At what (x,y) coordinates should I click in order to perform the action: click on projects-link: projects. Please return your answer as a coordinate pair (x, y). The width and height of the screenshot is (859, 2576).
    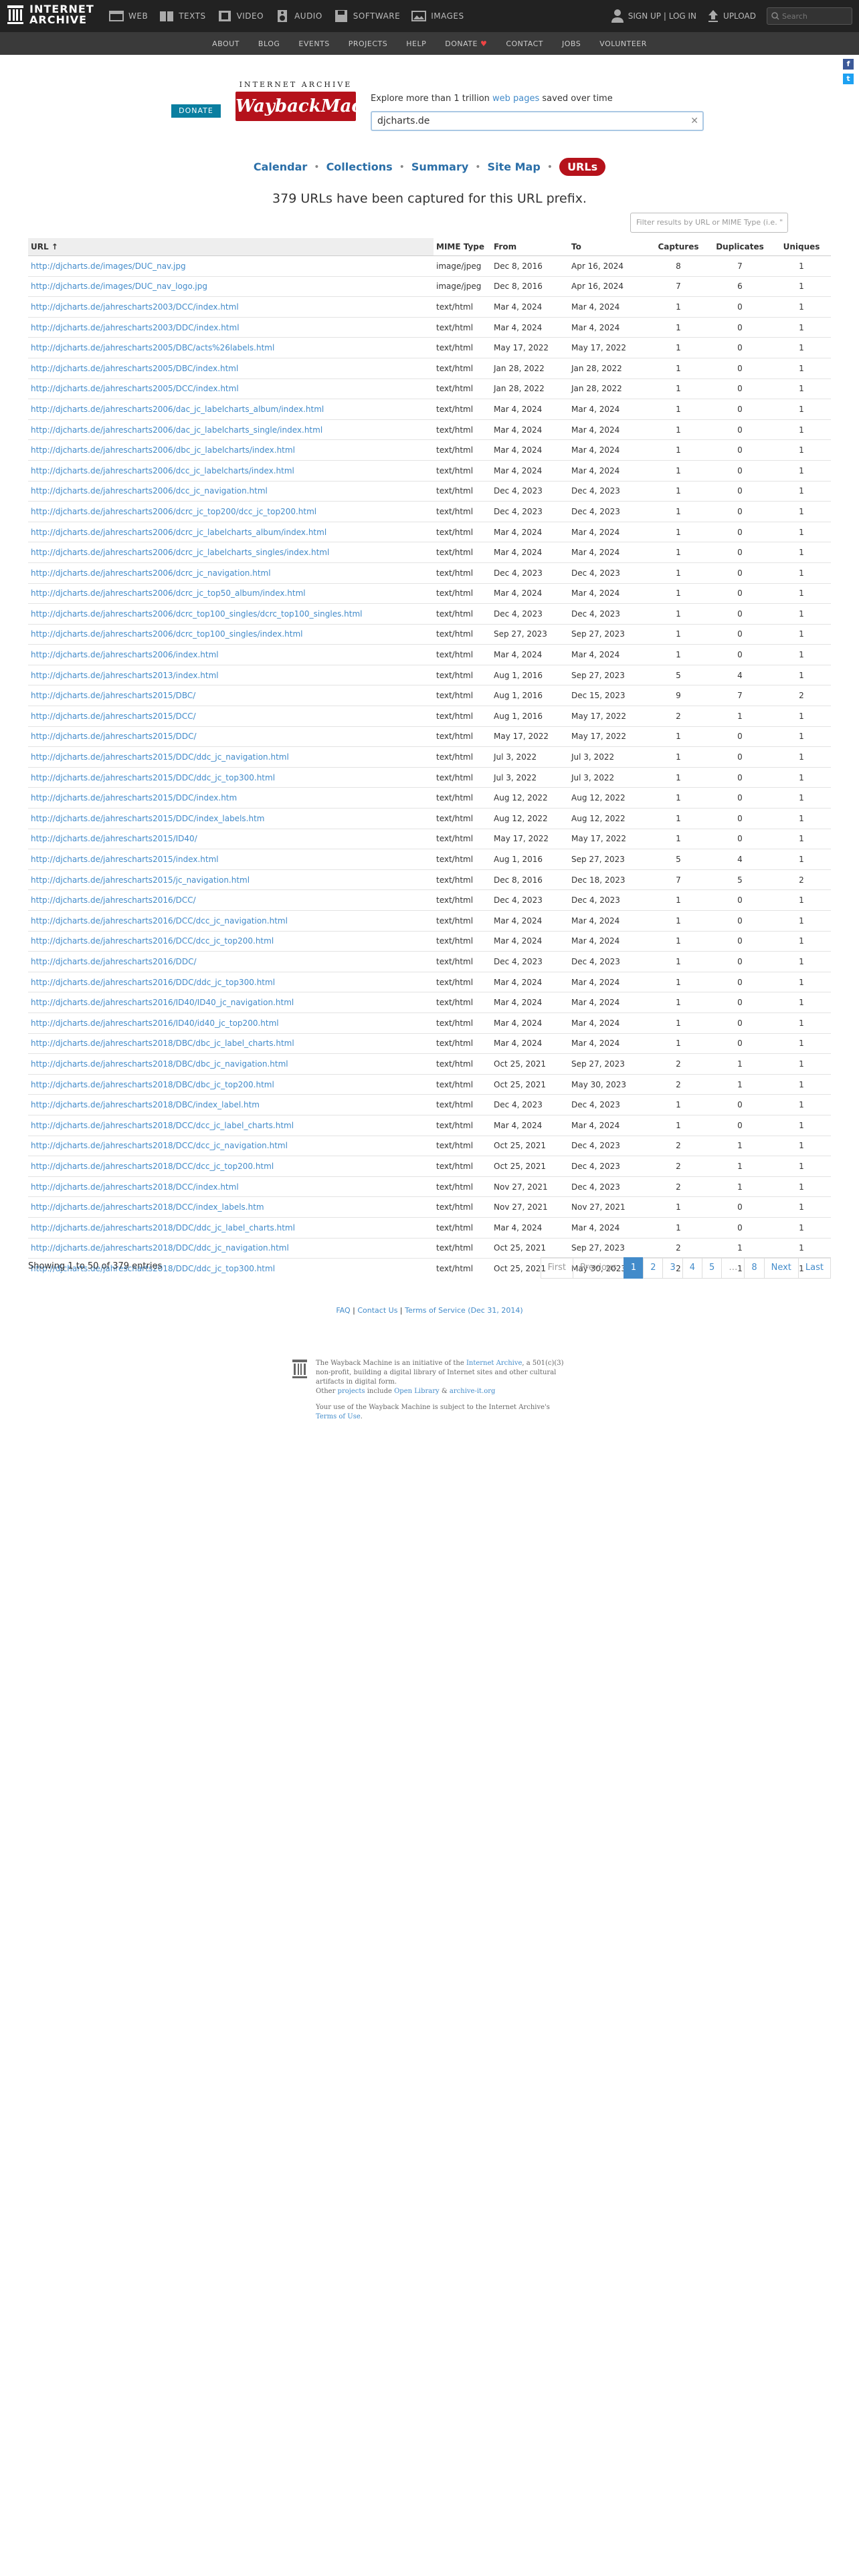
    Looking at the image, I should click on (351, 1392).